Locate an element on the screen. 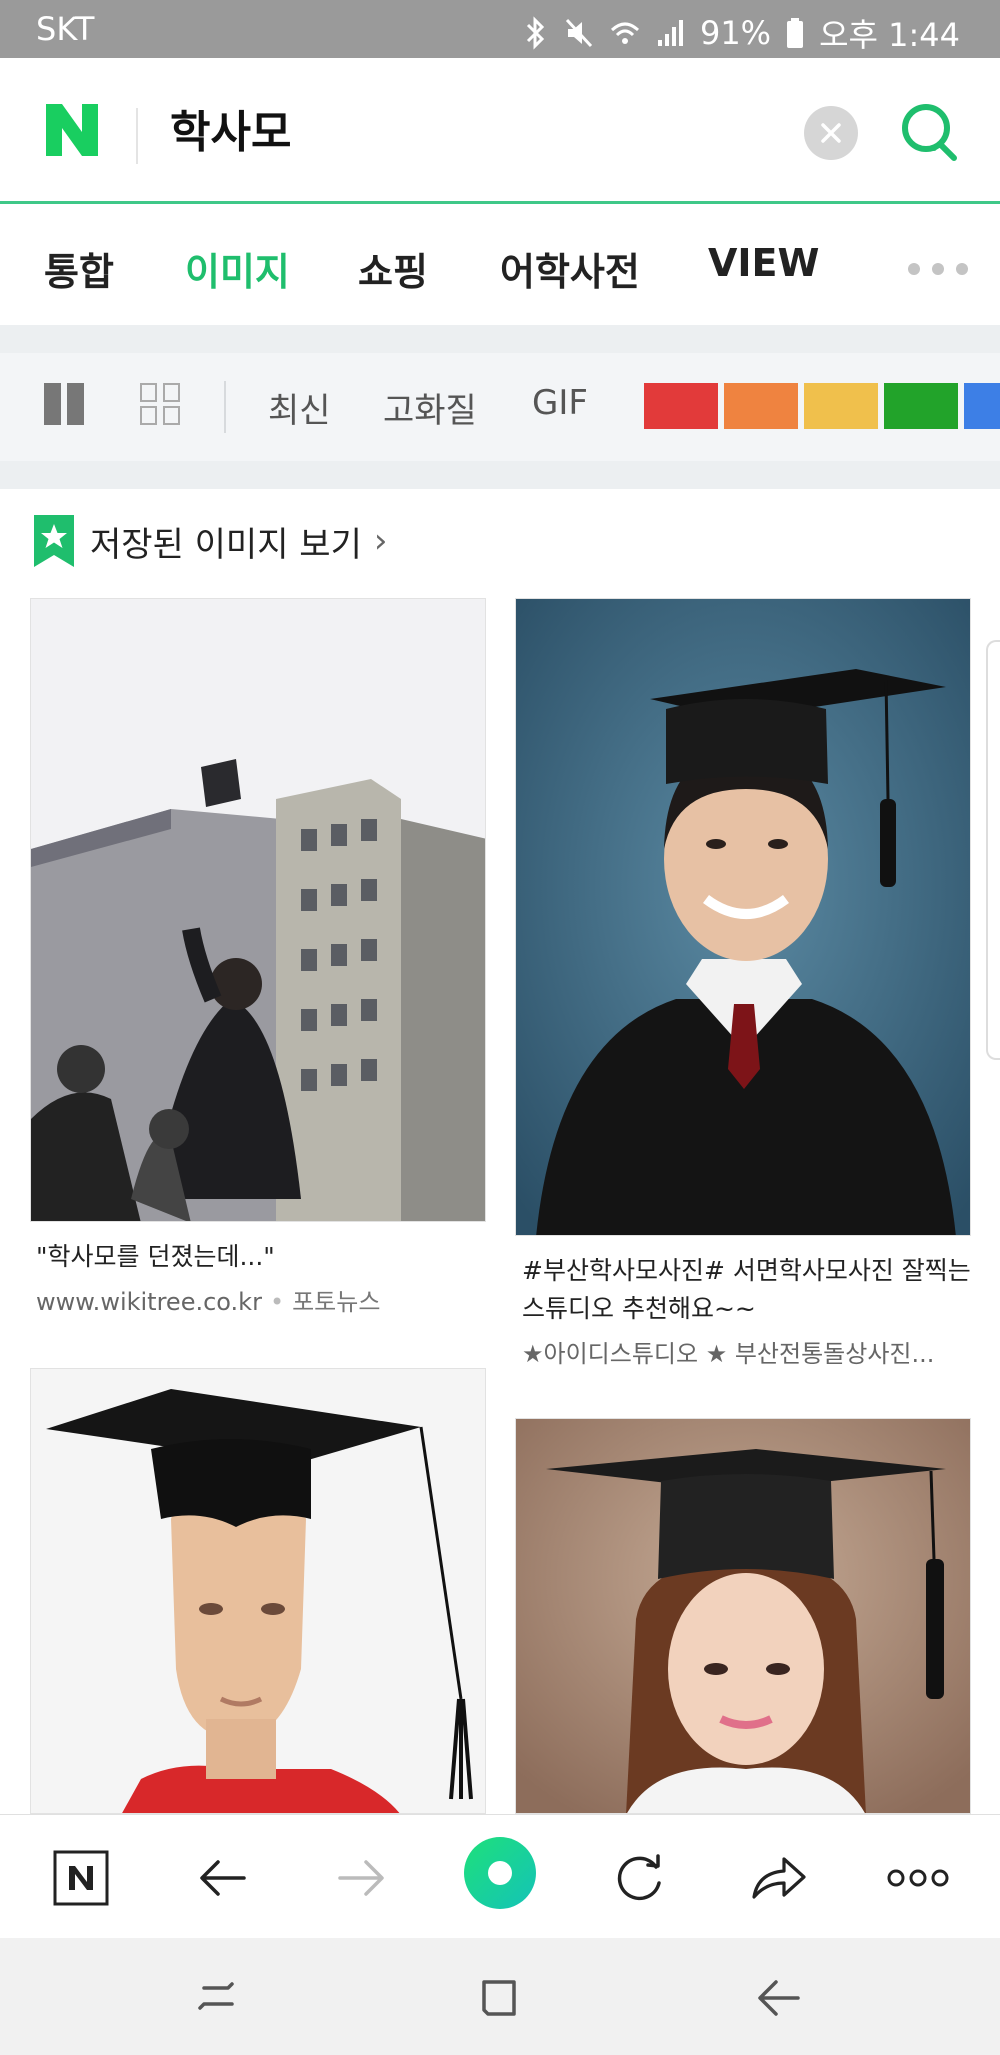 This screenshot has height=2055, width=1000. filter-divider is located at coordinates (225, 407).